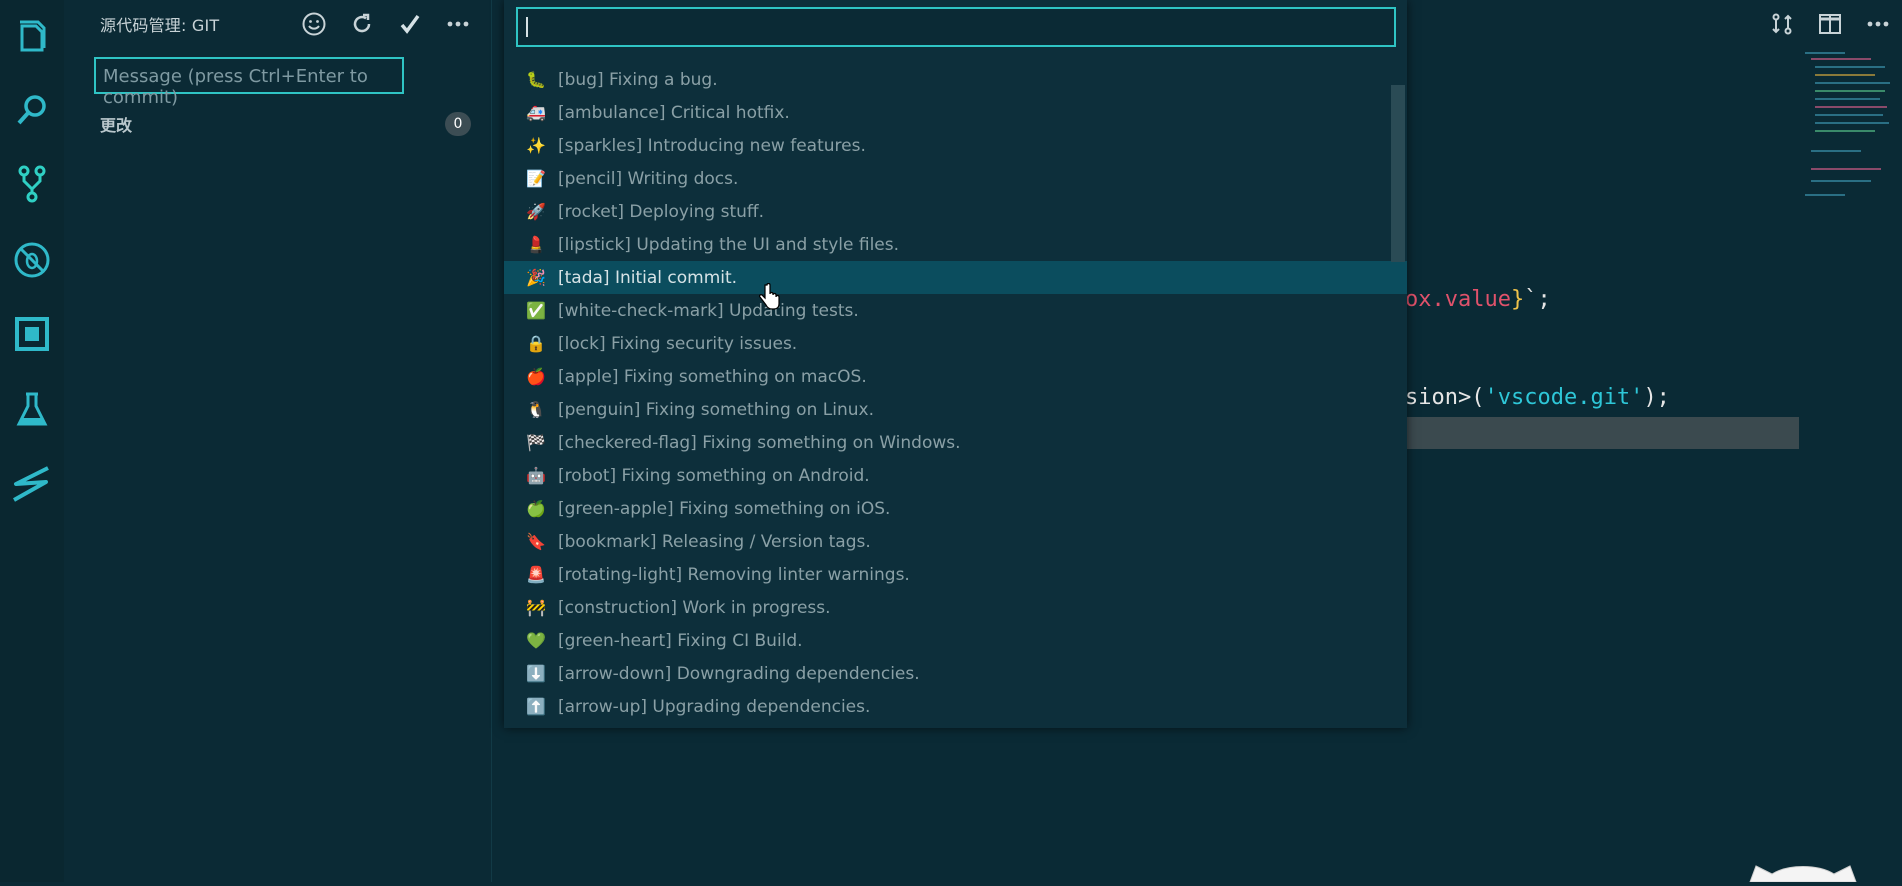 The image size is (1902, 886). I want to click on editor-actions, so click(1830, 24).